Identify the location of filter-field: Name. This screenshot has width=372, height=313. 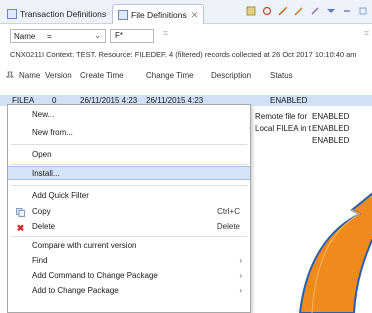
(25, 36).